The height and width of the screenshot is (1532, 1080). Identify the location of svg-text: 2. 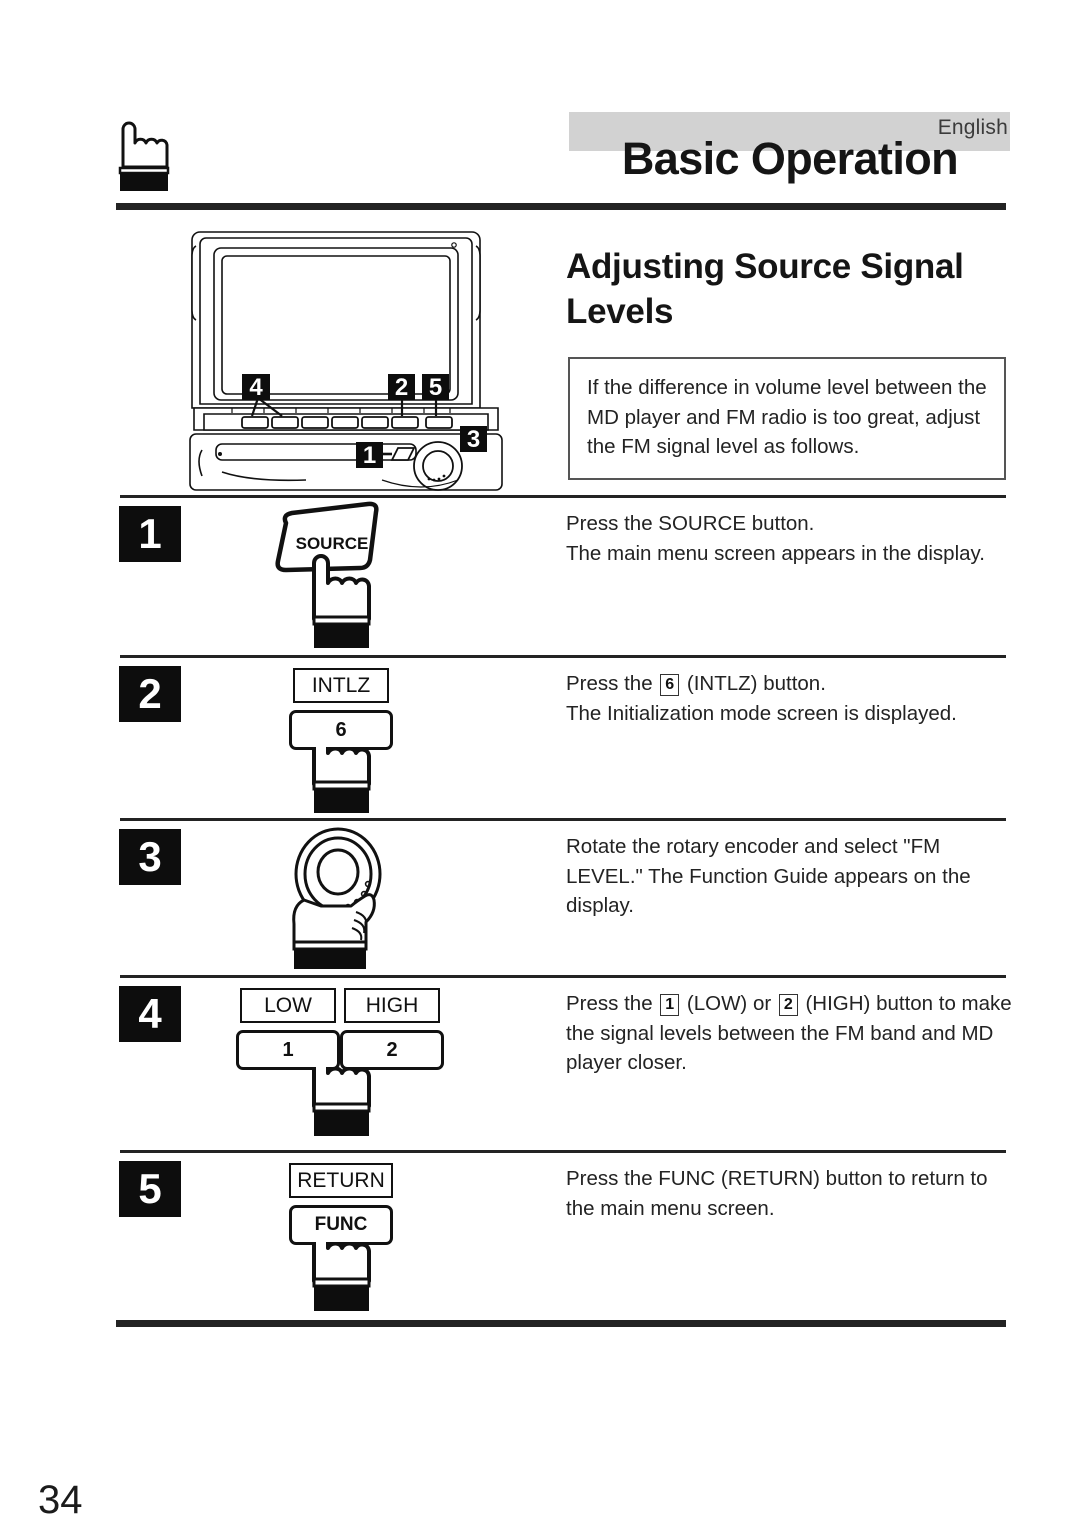
(401, 387).